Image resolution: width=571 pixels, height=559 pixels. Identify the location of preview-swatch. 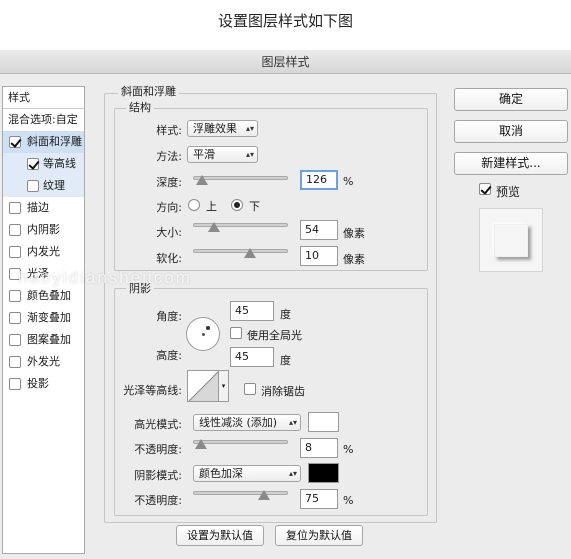
(511, 240).